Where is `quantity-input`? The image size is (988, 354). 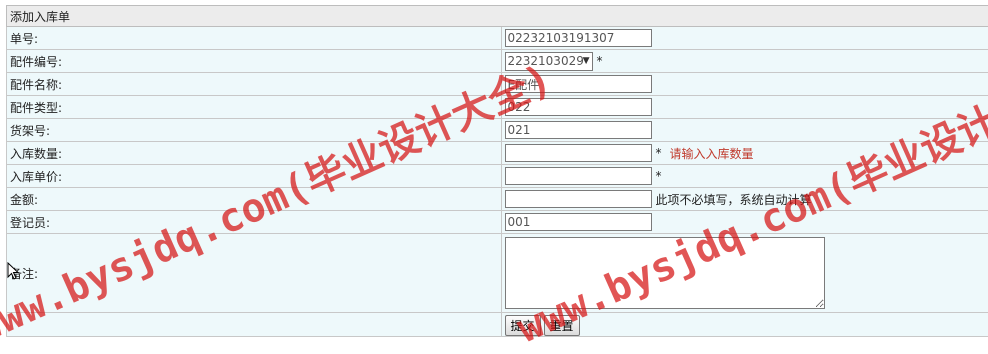
quantity-input is located at coordinates (578, 153).